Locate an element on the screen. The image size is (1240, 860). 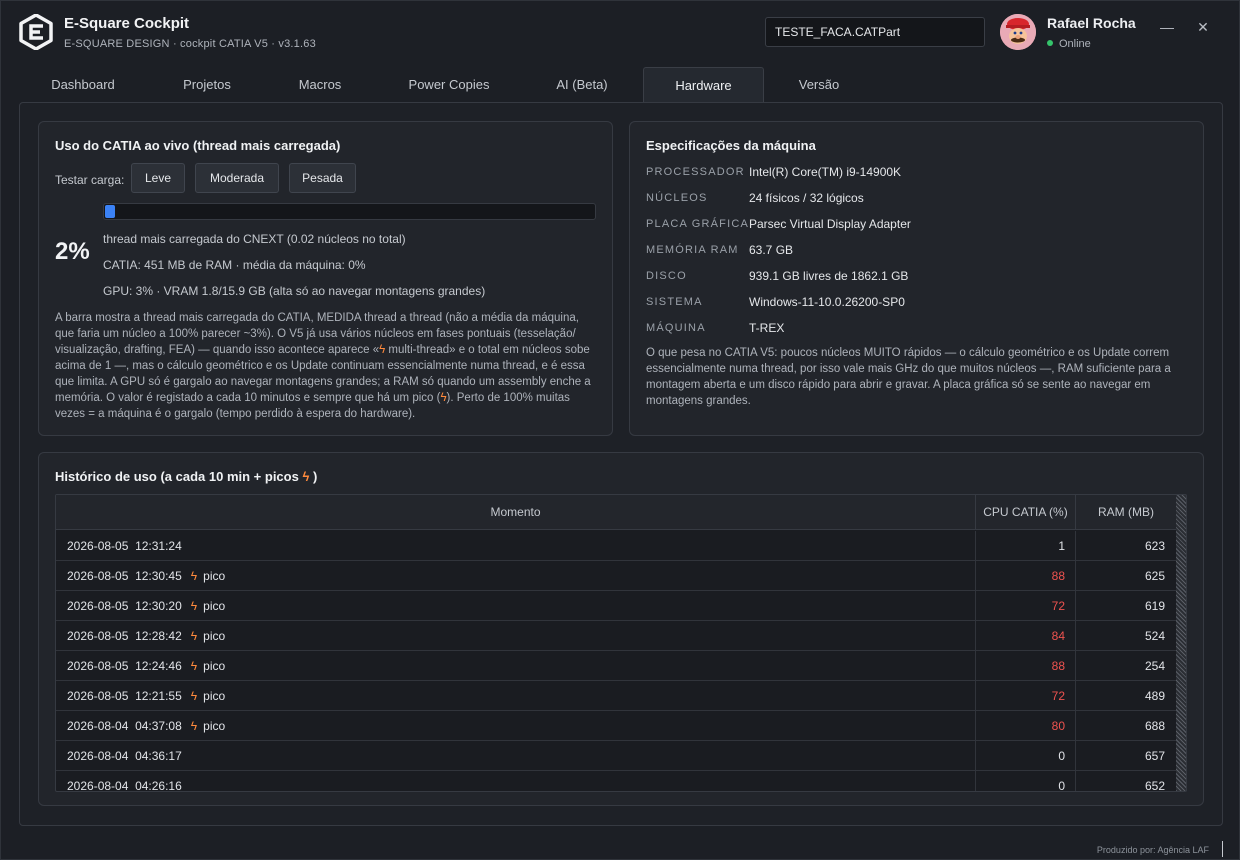
cell-time: 12:21:55 is located at coordinates (158, 696).